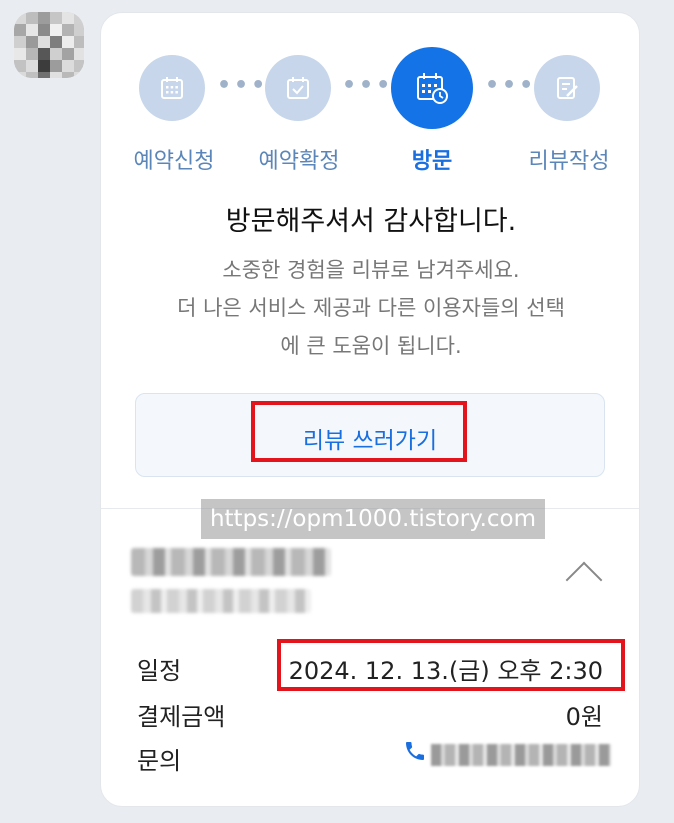  What do you see at coordinates (371, 346) in the screenshot?
I see `review-prompt-line-3: 에 큰 도움이 됩니다.` at bounding box center [371, 346].